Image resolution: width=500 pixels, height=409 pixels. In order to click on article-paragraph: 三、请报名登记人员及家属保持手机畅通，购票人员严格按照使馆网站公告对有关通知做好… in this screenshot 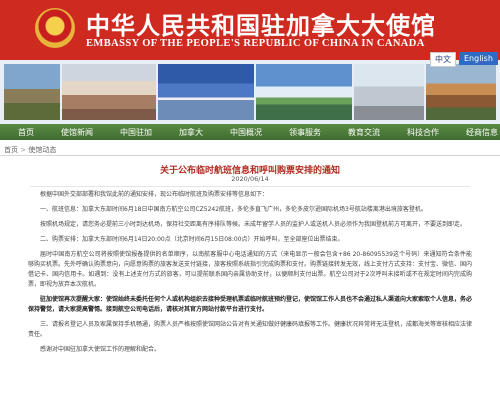, I will do `click(250, 329)`.